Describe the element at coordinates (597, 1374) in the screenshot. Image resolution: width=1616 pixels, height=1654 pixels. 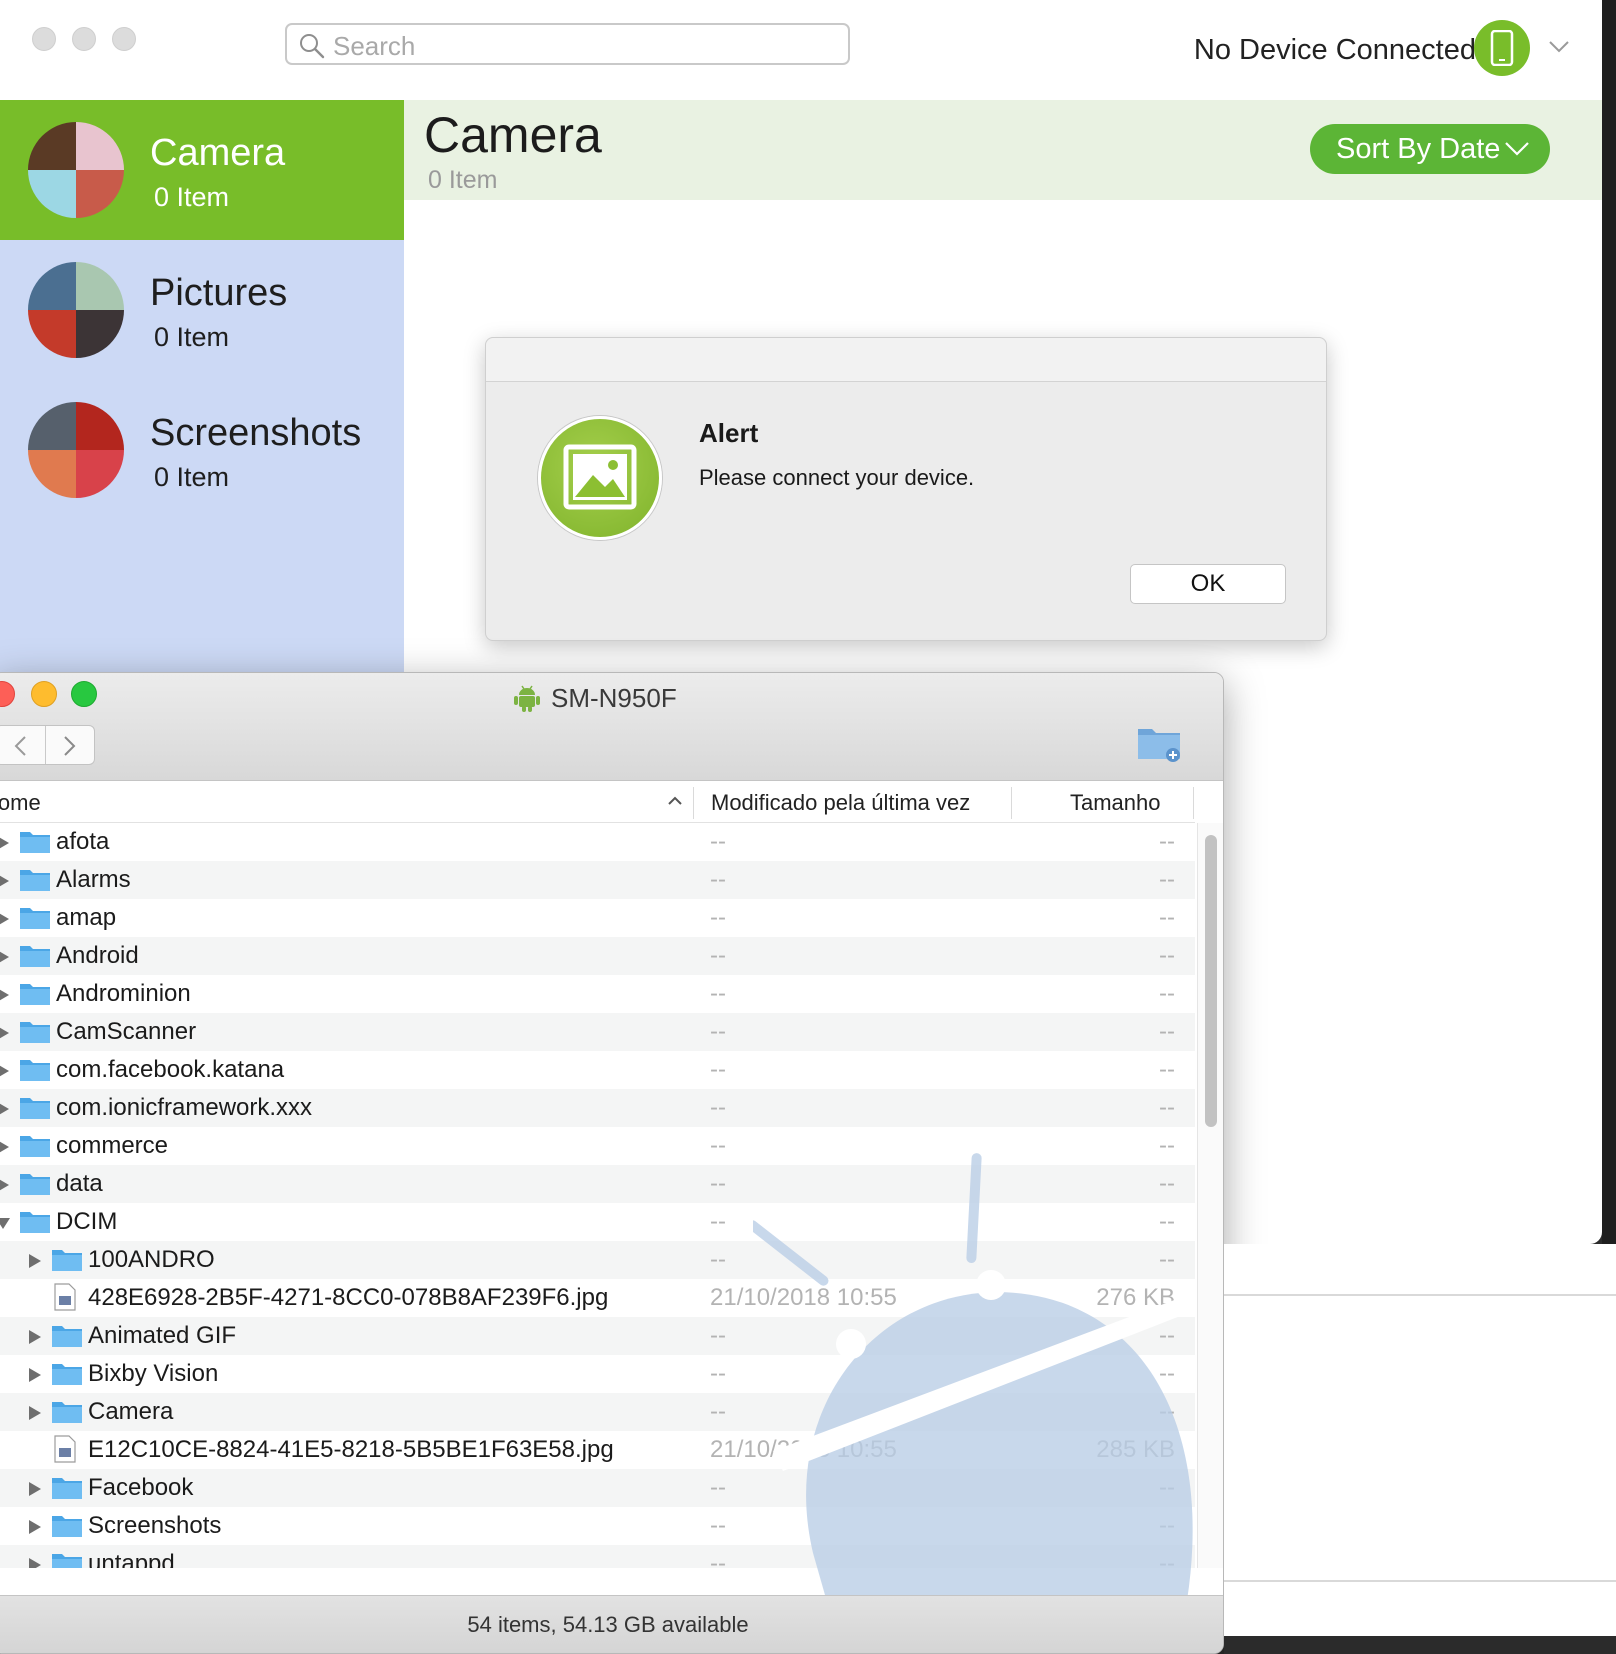
I see `folder-row: Bixby Vision -- --` at that location.